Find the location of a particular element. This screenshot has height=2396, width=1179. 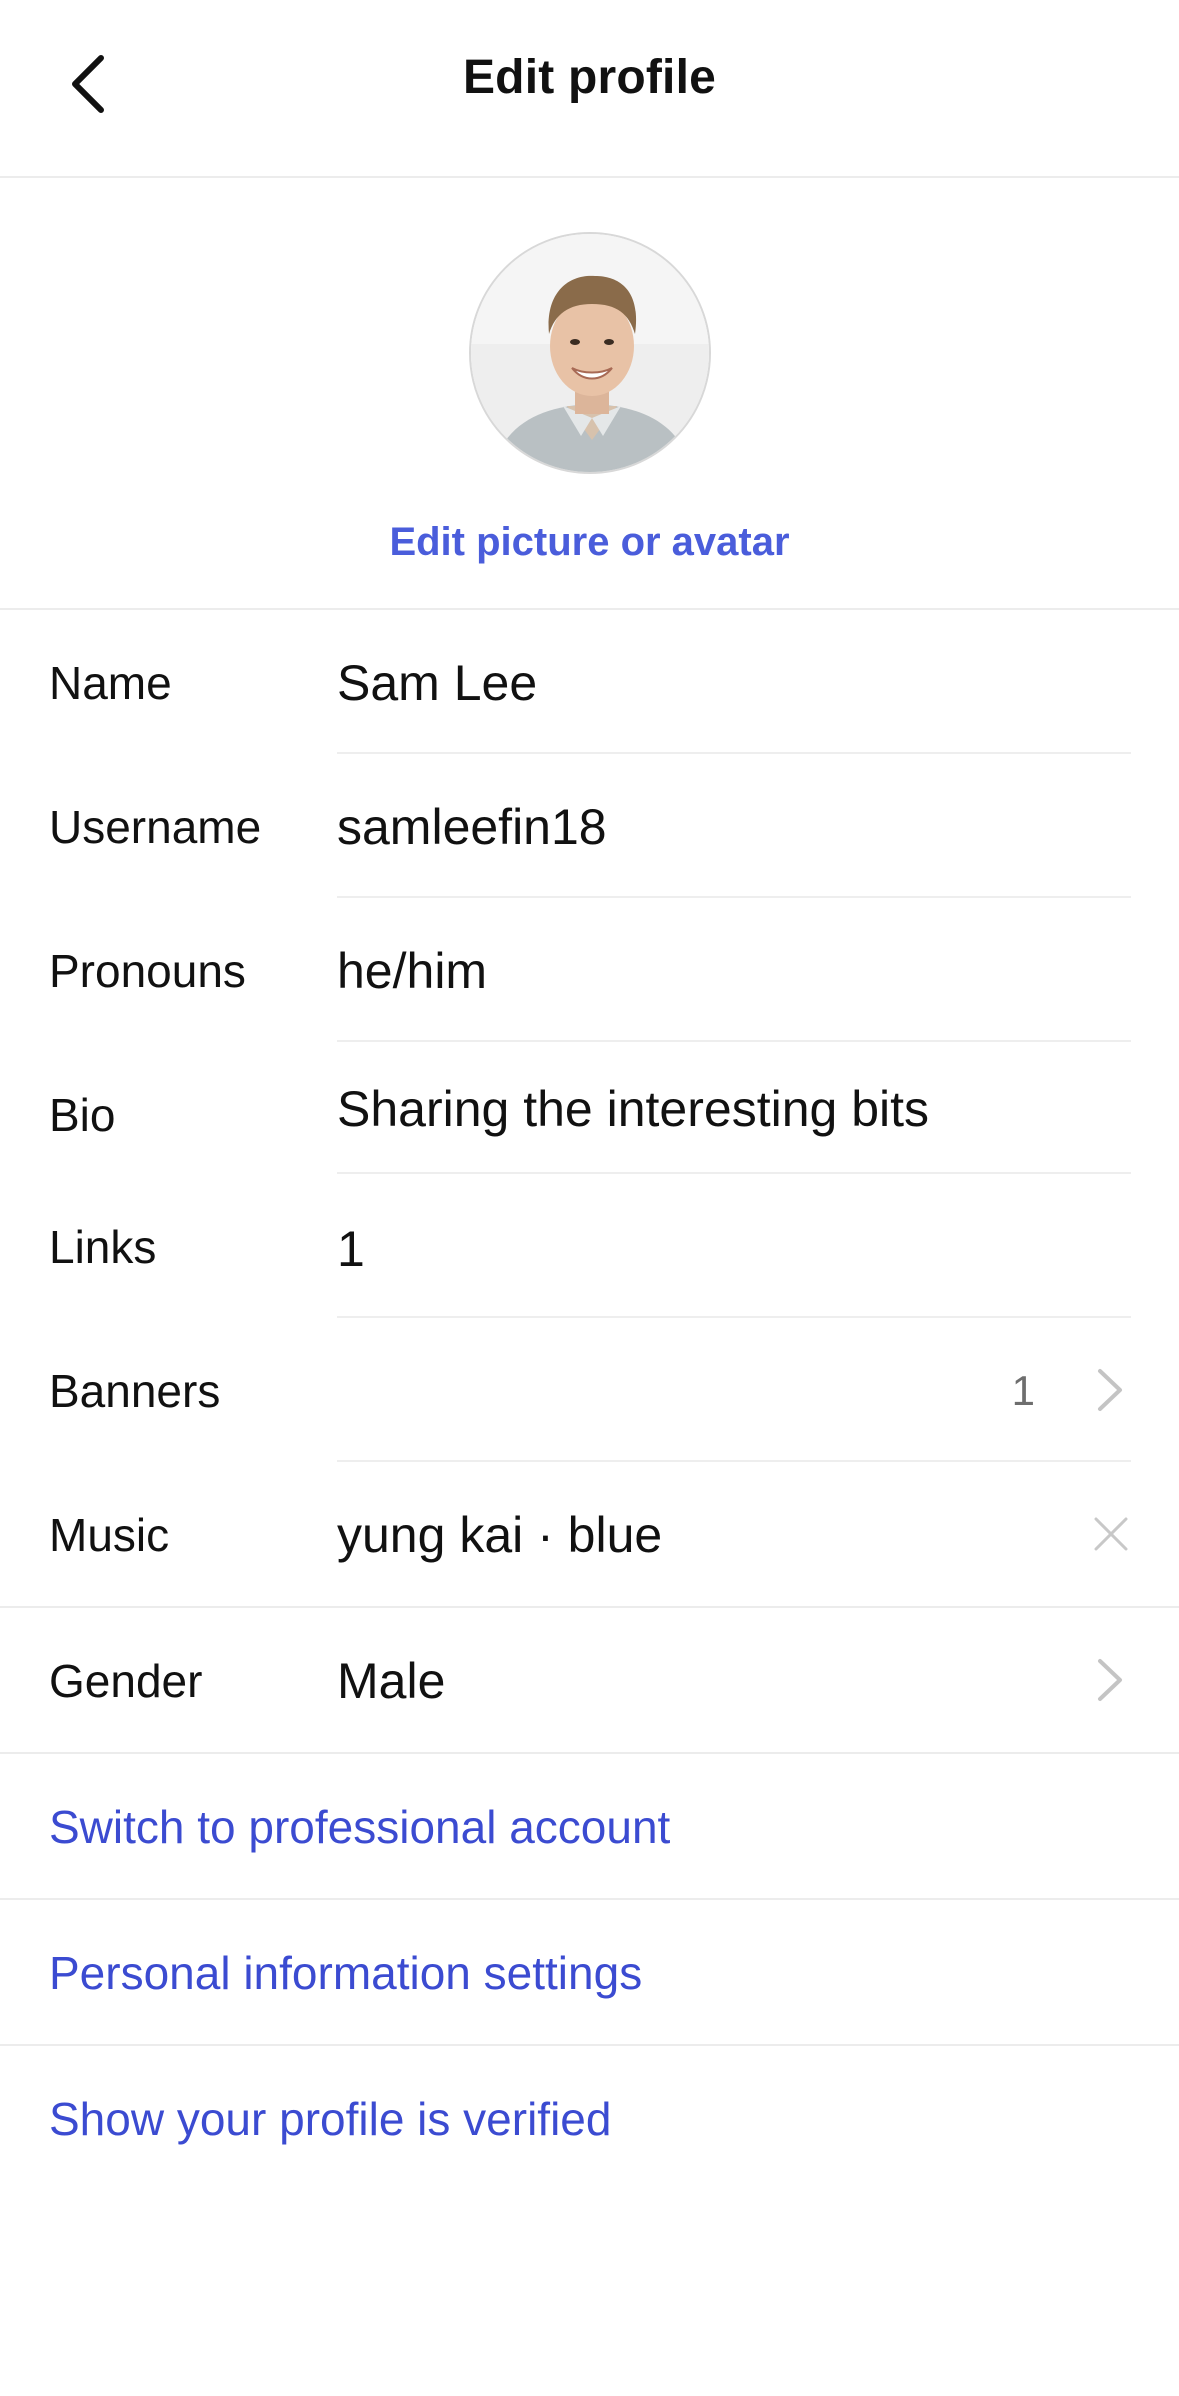

music-field: Music yung kai · blue is located at coordinates (589, 1534).